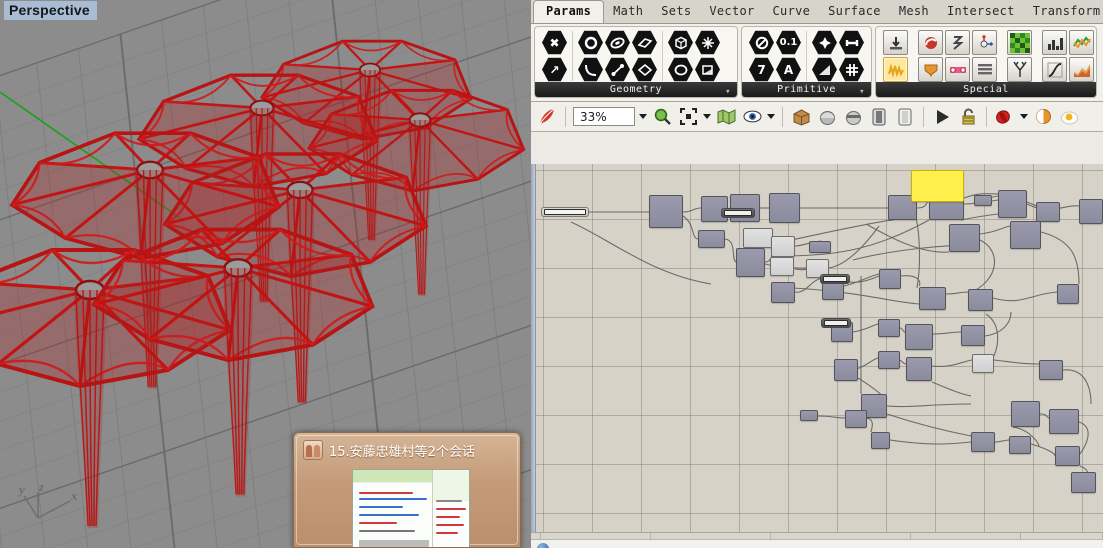  I want to click on tab-intersect: Intersect, so click(981, 12).